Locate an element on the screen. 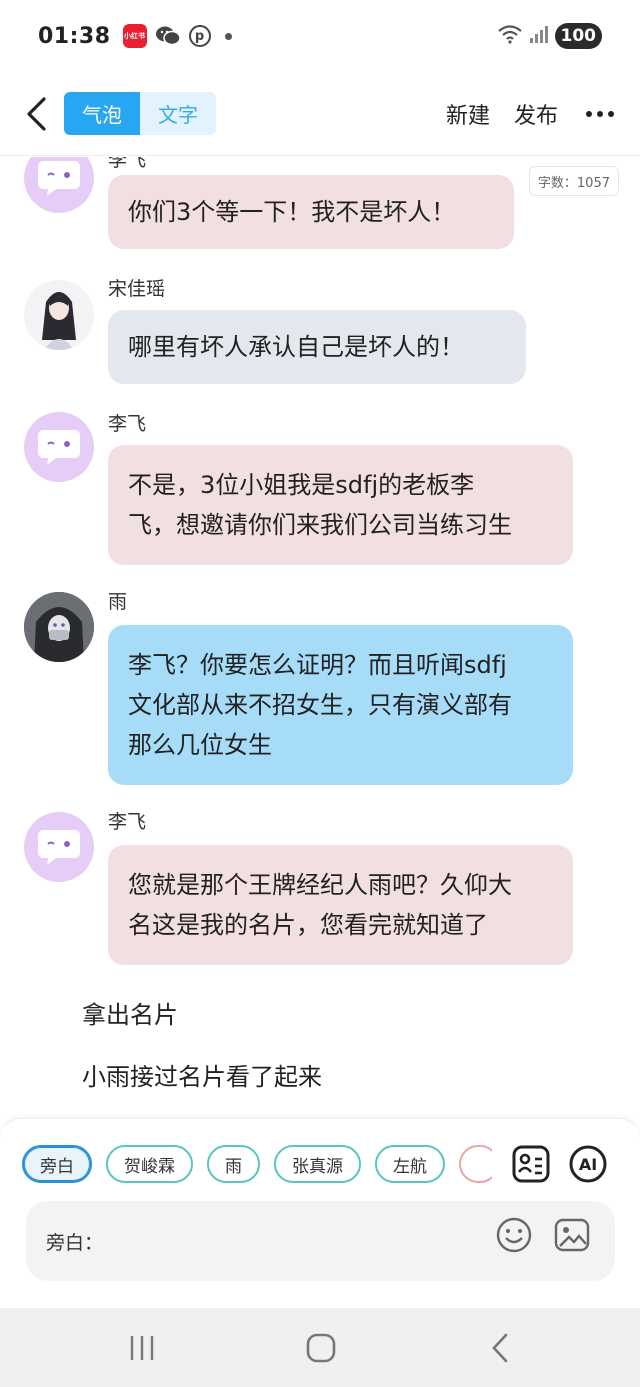  message-text-line: 不是，3位小姐我是sdfj的老板李 is located at coordinates (301, 485).